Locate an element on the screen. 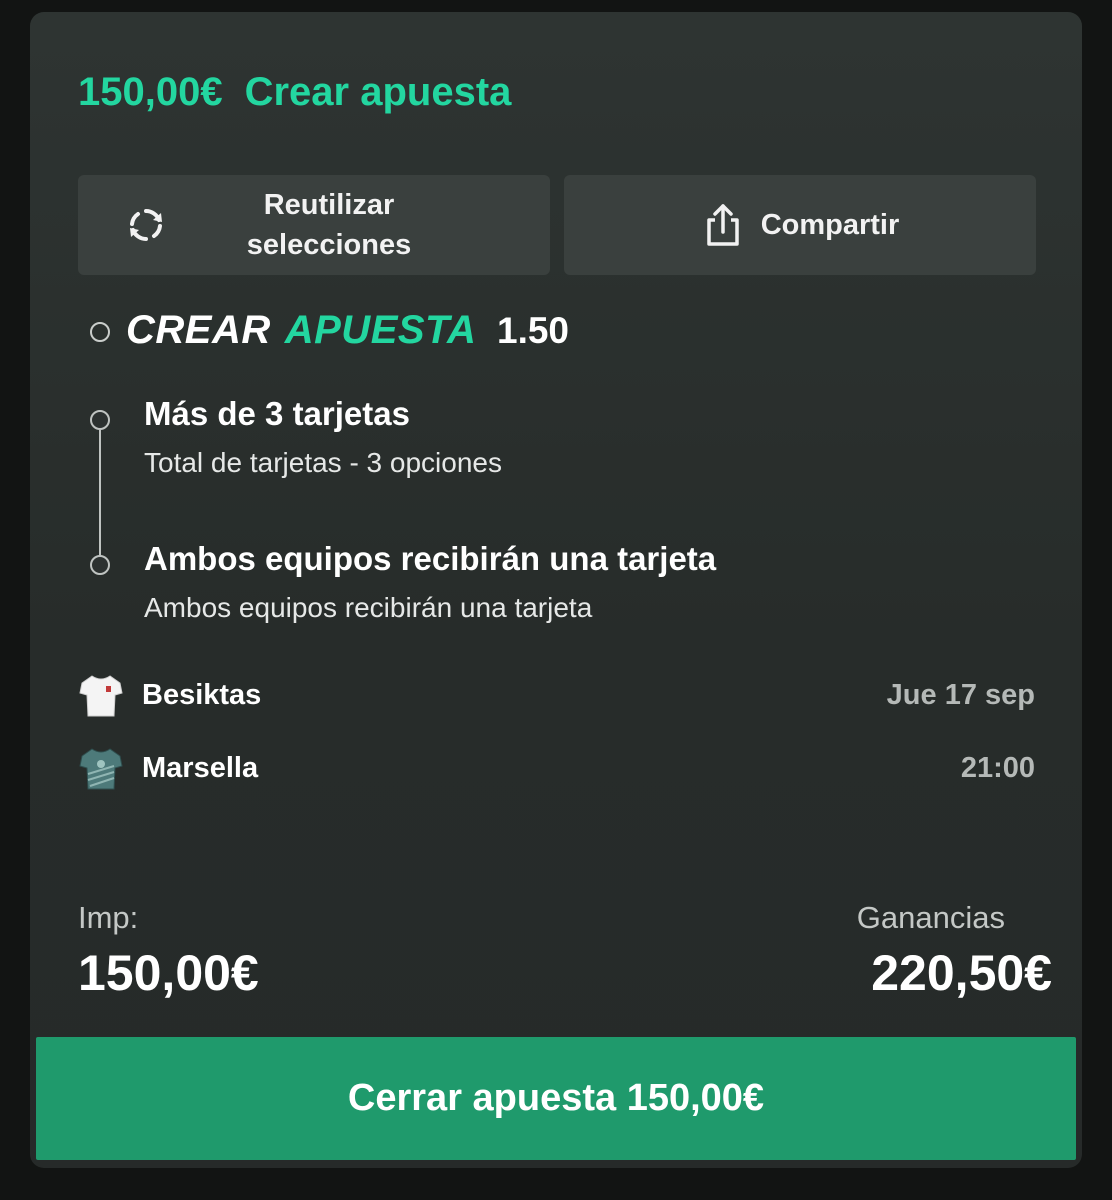 The image size is (1112, 1200). logo-part2: APUESTA is located at coordinates (380, 330).